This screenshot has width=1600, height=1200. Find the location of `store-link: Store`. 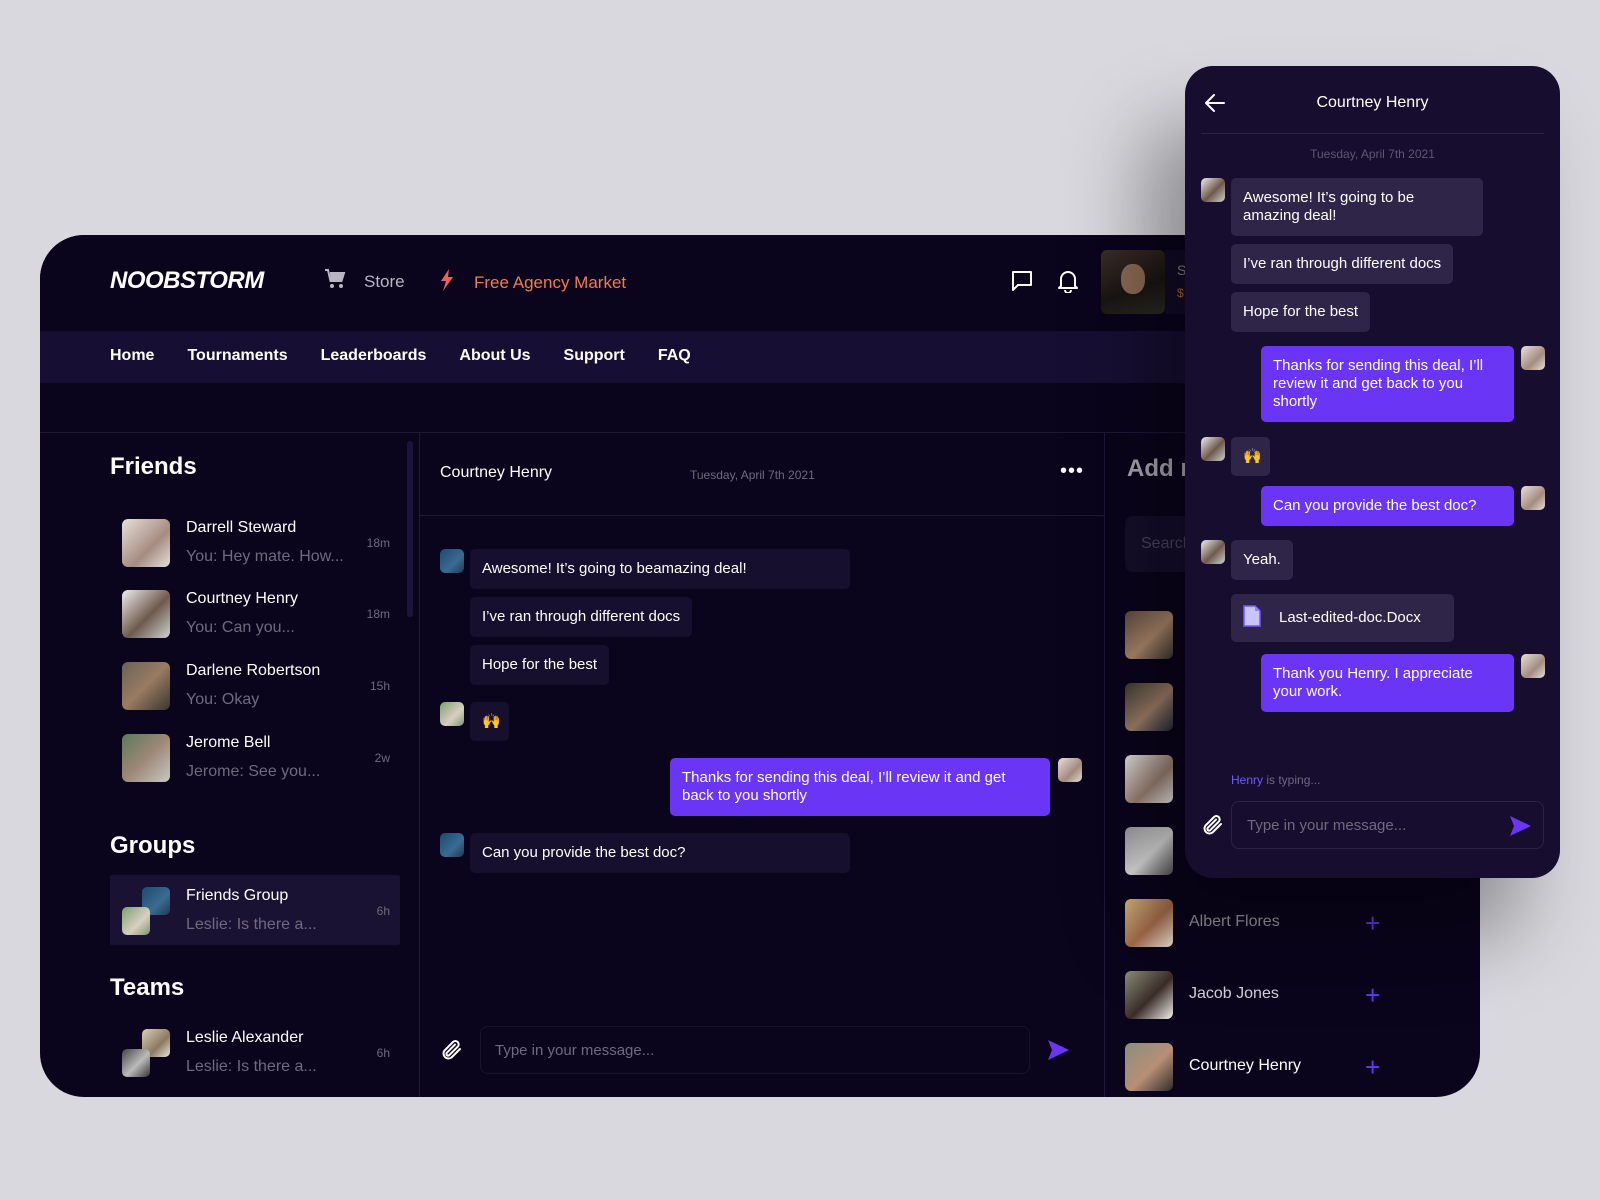

store-link: Store is located at coordinates (364, 281).